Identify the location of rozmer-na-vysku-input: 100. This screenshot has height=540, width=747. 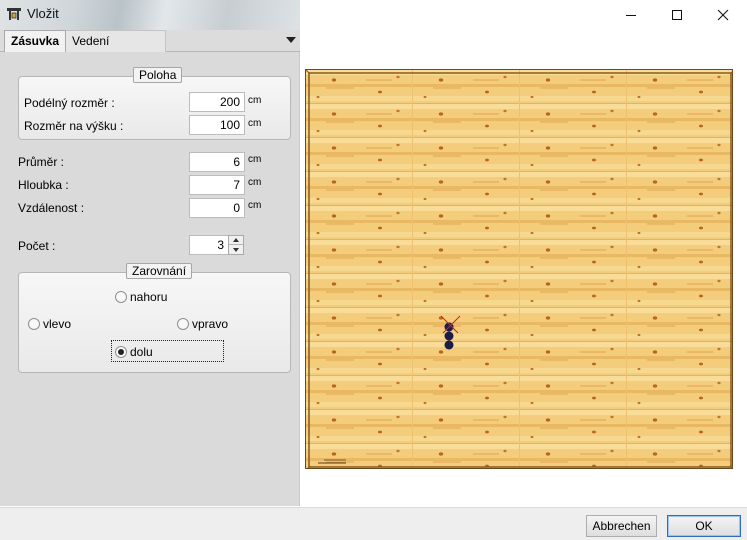
(217, 125).